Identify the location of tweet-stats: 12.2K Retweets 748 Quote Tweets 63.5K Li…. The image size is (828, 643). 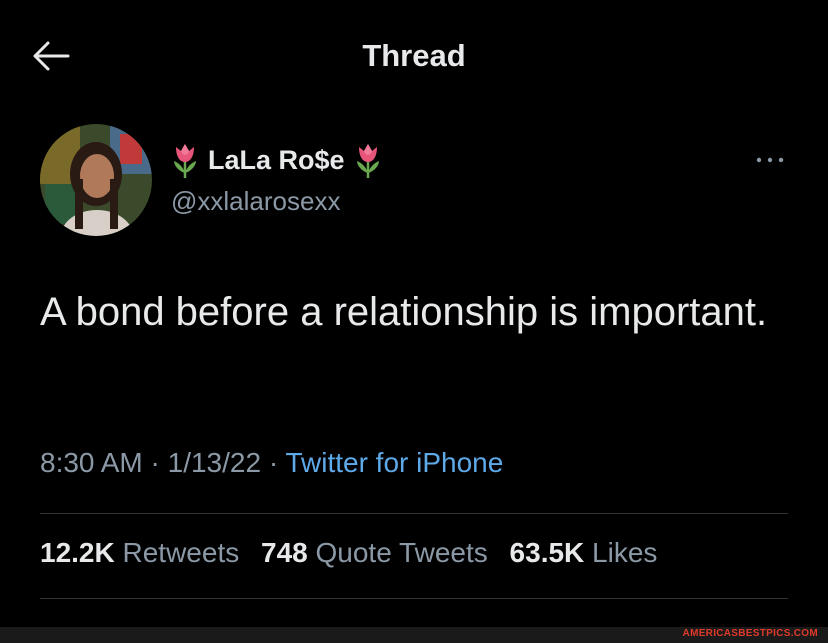
(355, 553).